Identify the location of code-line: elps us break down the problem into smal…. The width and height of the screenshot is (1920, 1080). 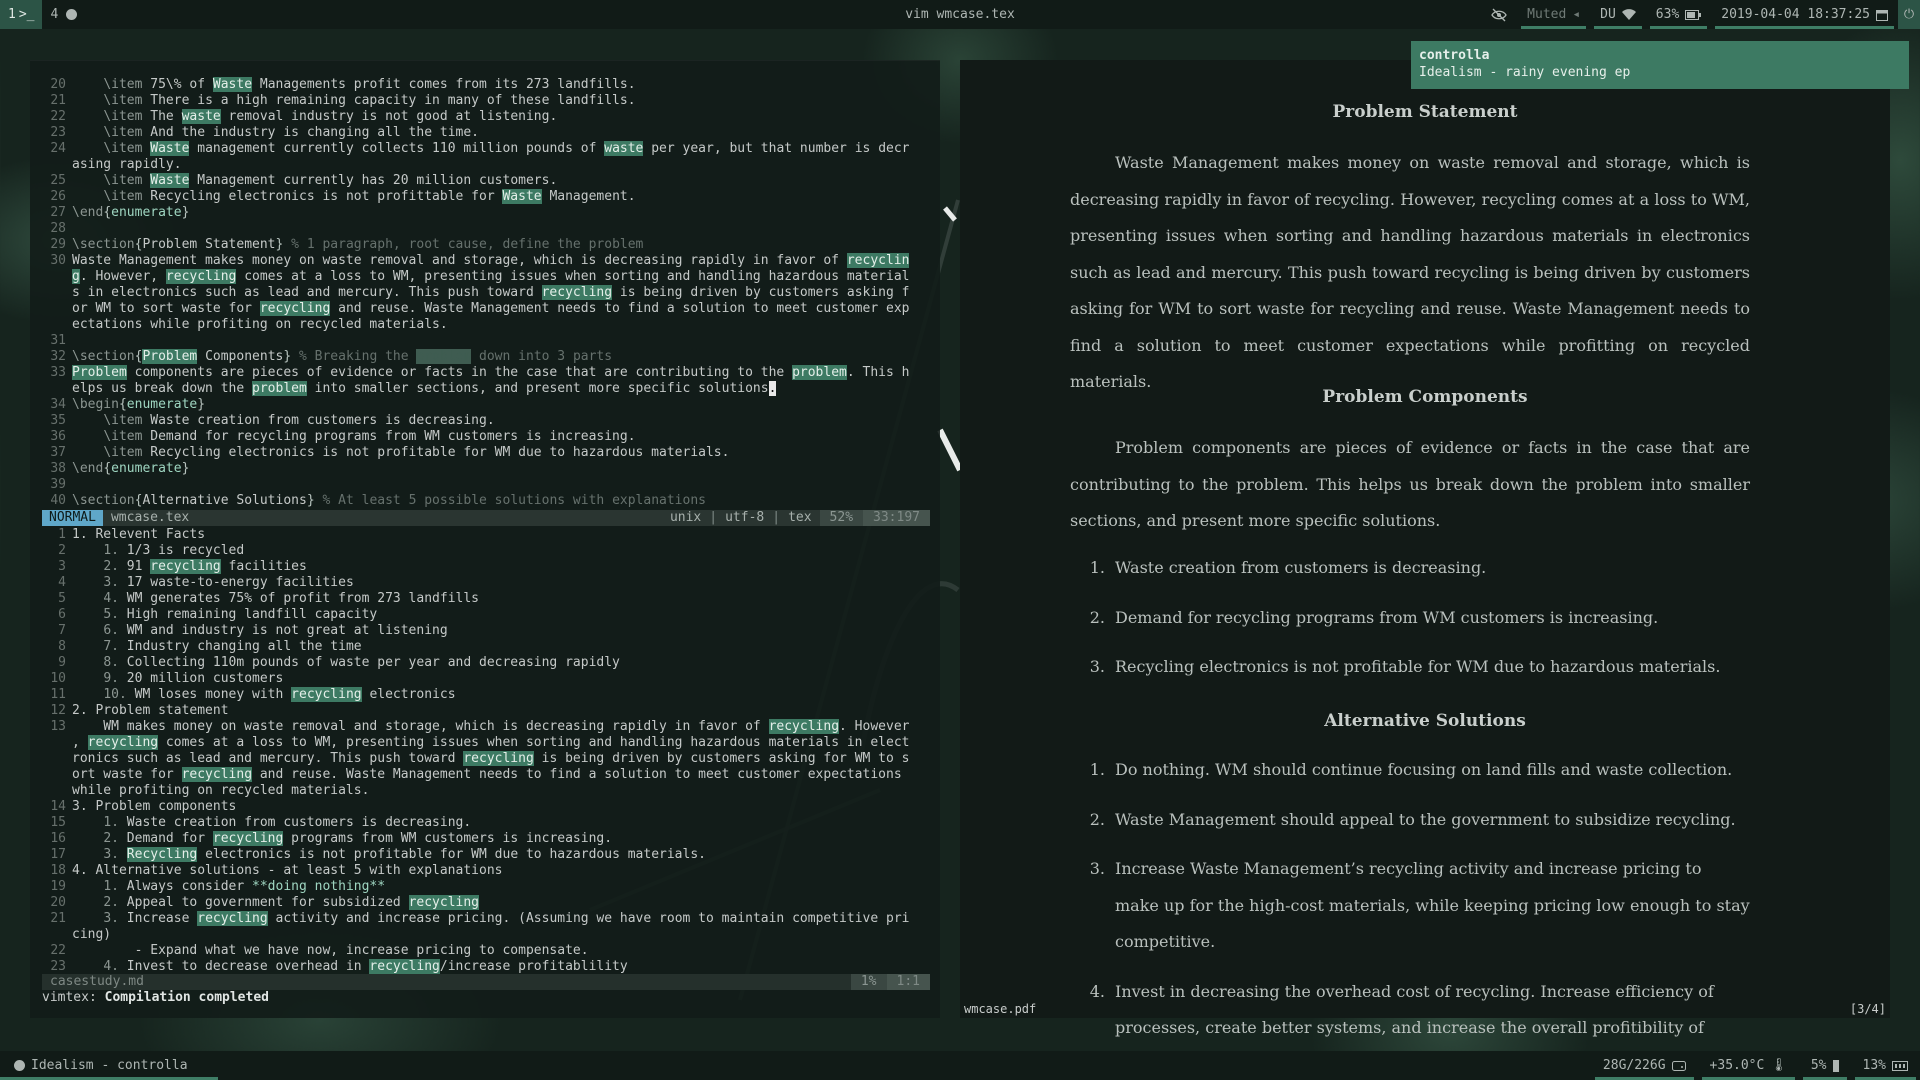
(486, 389).